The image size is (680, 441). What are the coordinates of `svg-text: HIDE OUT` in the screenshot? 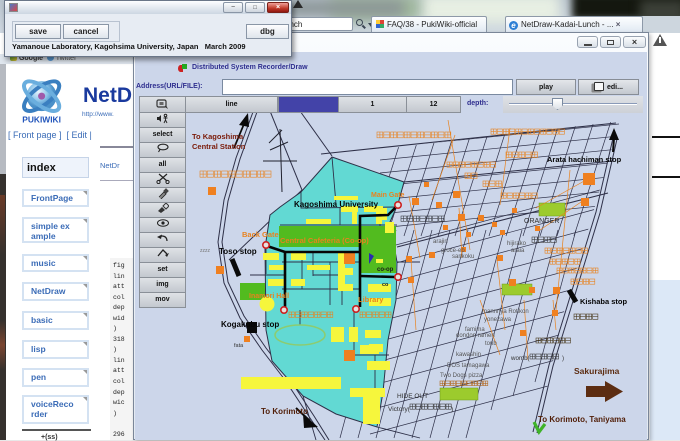 It's located at (412, 396).